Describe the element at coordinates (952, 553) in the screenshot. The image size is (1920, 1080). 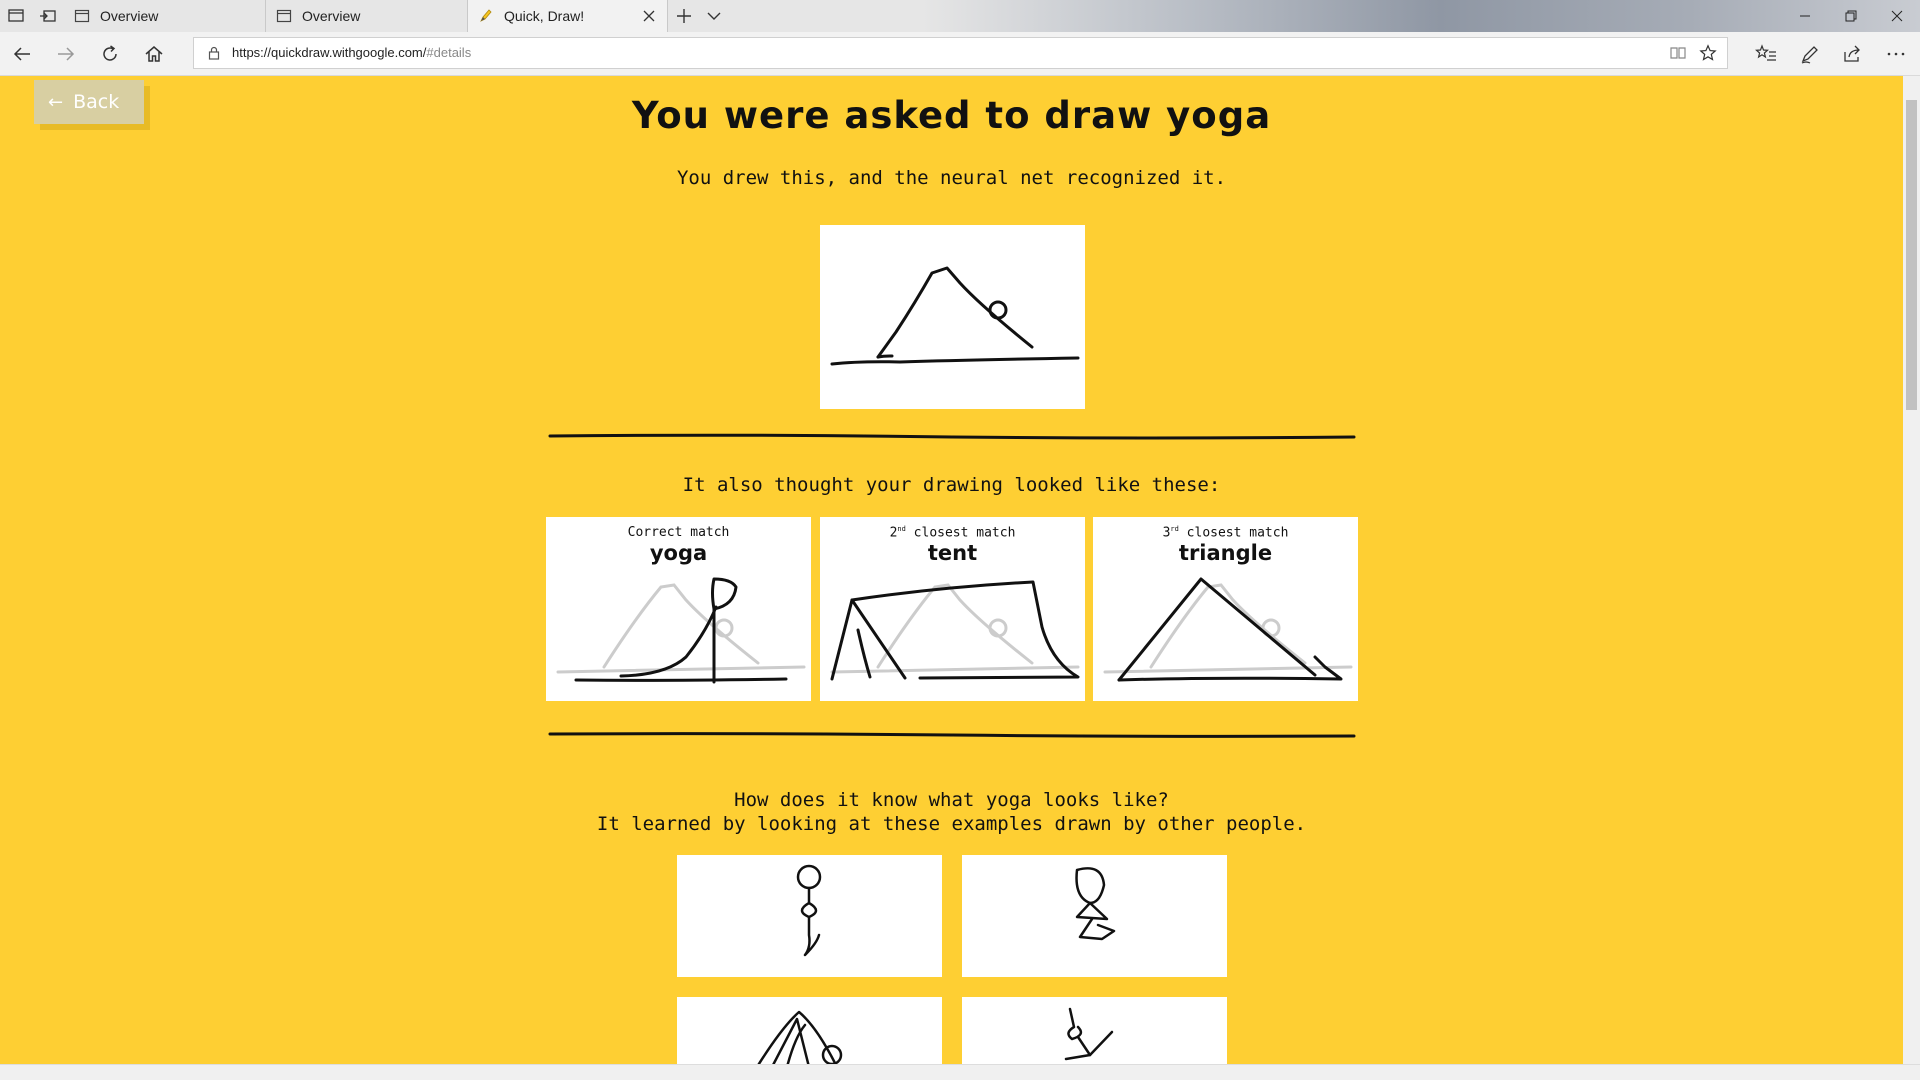
I see `match-name: tent` at that location.